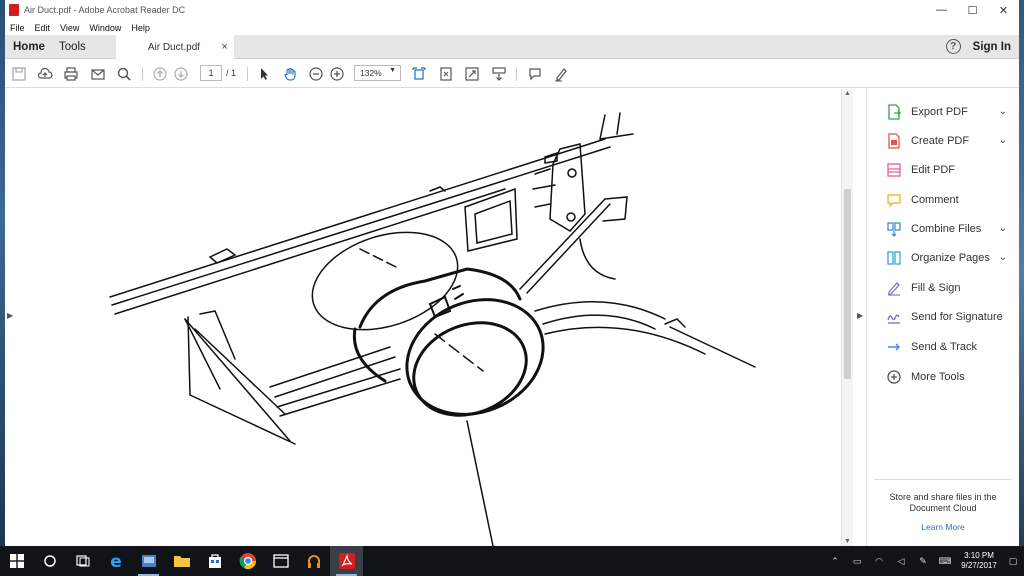  I want to click on start-button, so click(16, 561).